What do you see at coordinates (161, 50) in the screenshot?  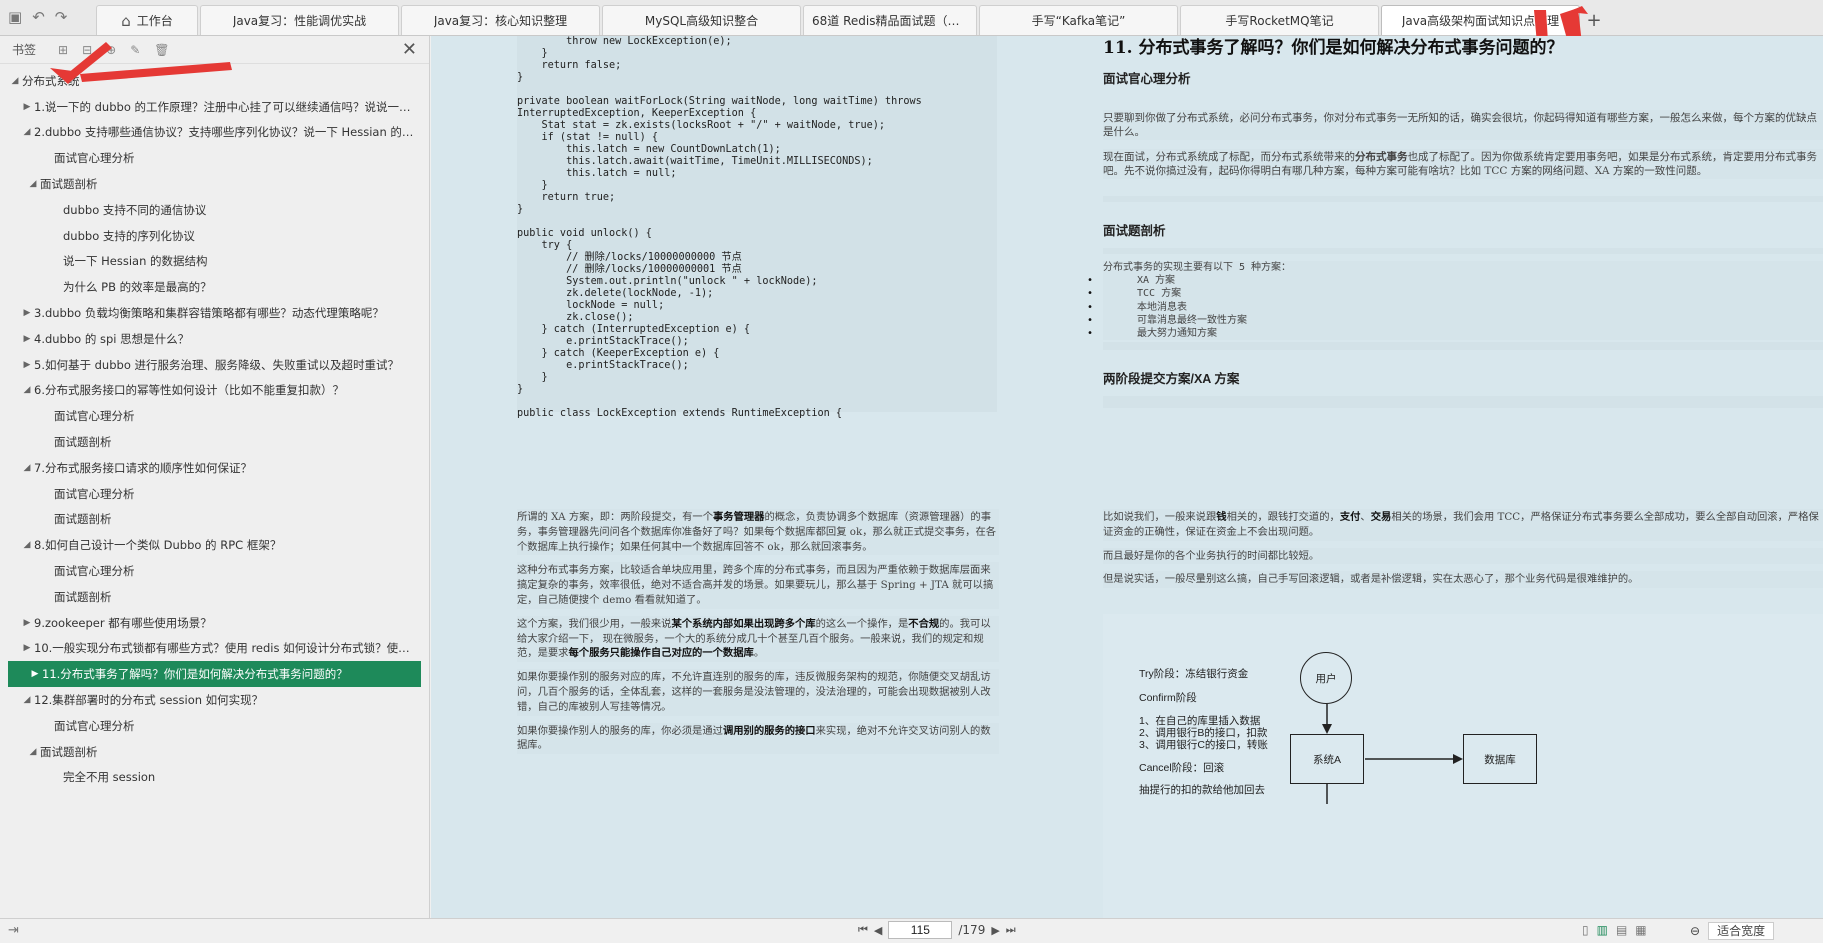 I see `delete-bookmark-icon: 🗑` at bounding box center [161, 50].